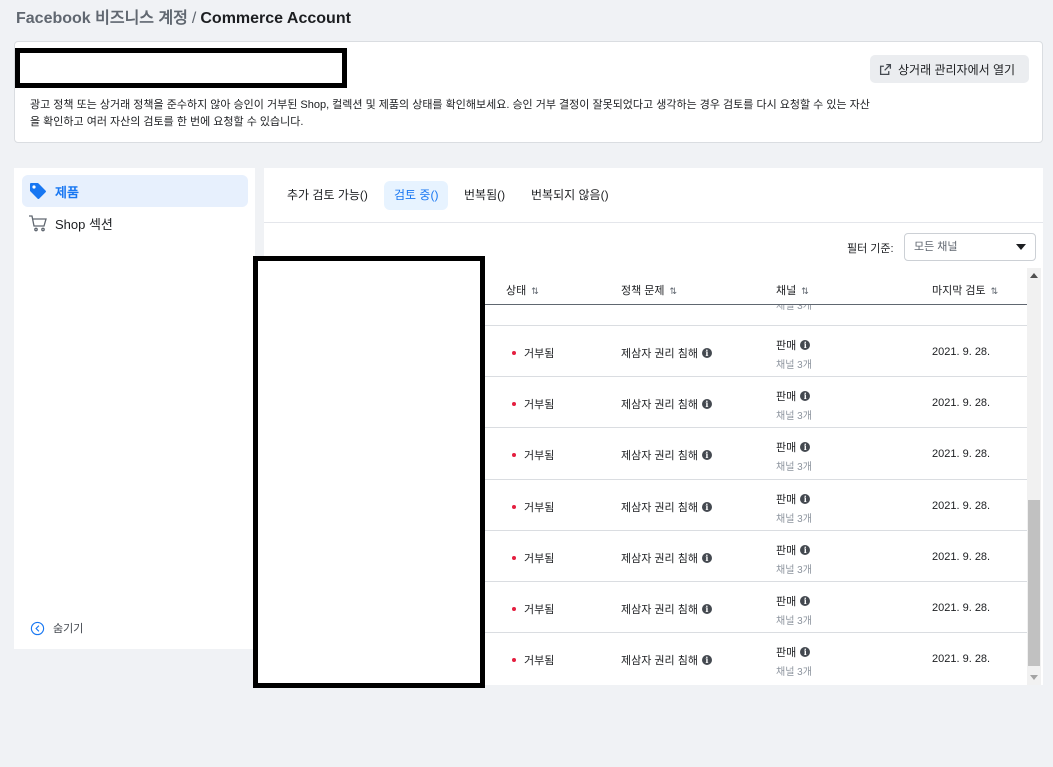 The width and height of the screenshot is (1053, 767). I want to click on collapse-label: 숨기기, so click(68, 629).